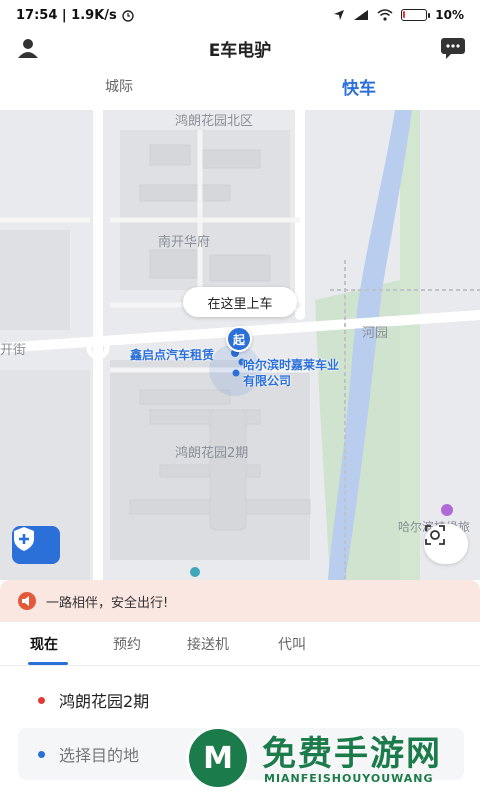 The image size is (480, 800). I want to click on tab-airport-transfer: 接送机, so click(208, 644).